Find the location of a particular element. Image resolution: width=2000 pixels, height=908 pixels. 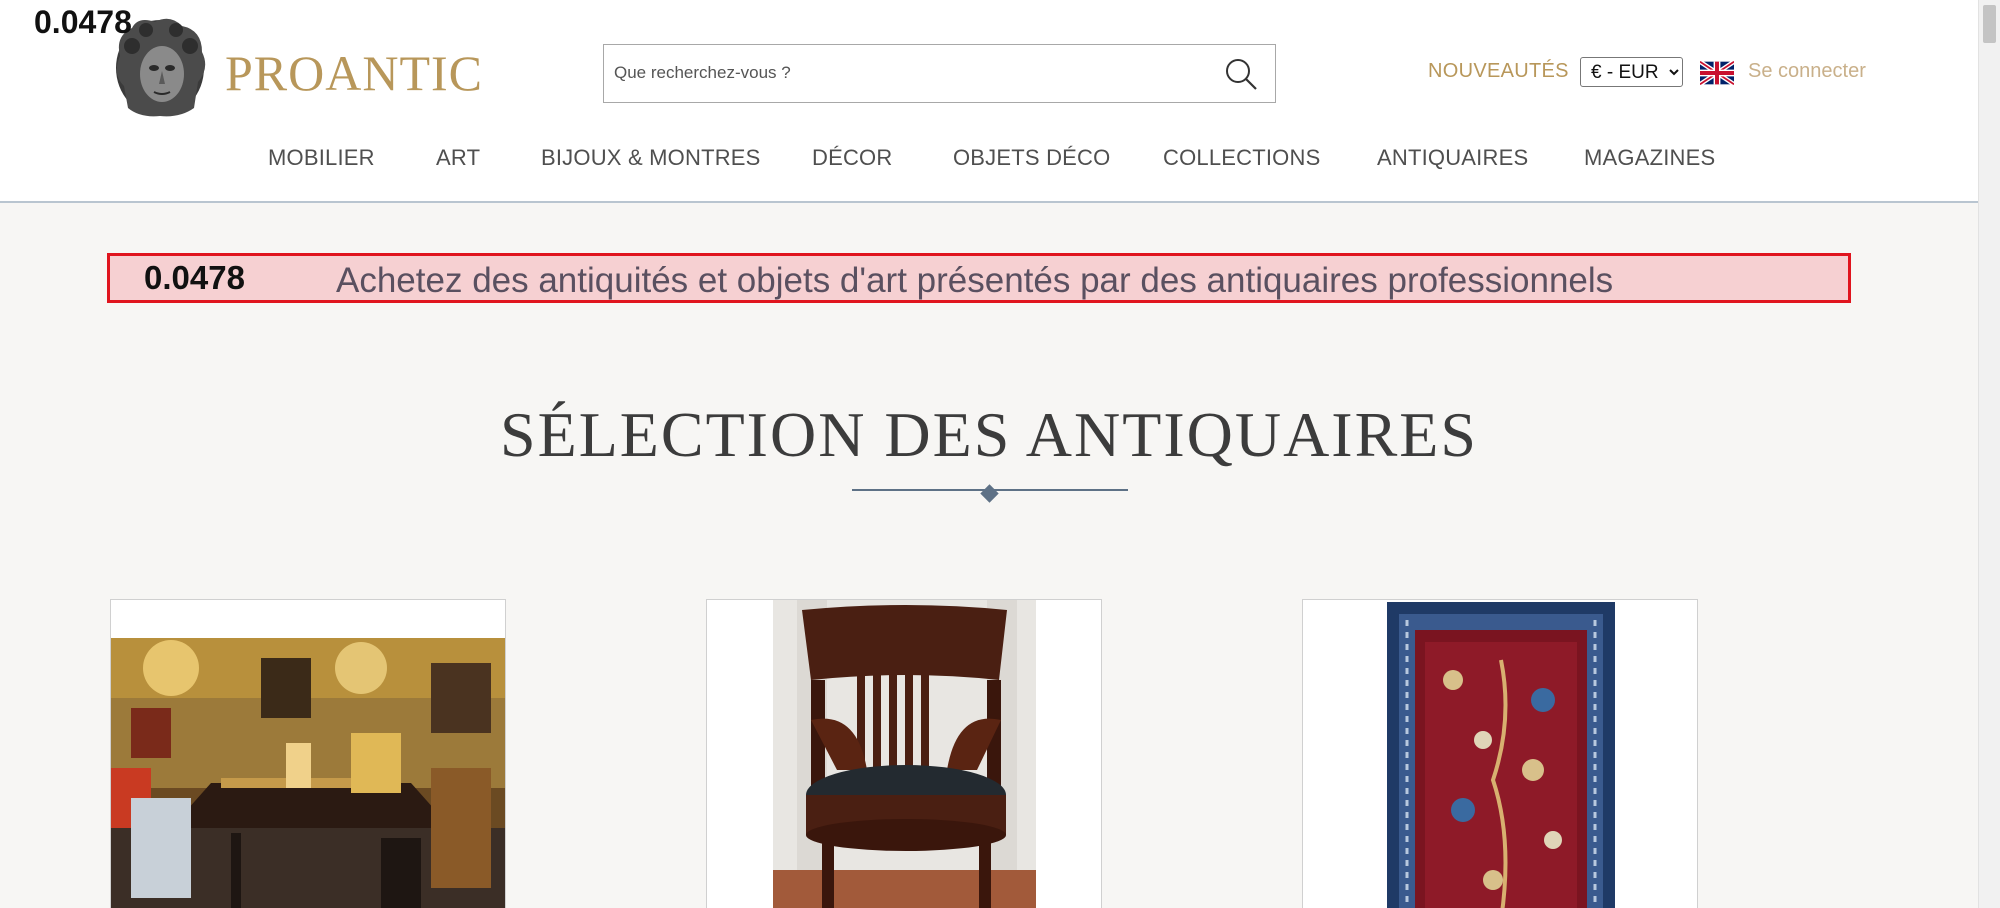

page-scrollbar is located at coordinates (1989, 454).